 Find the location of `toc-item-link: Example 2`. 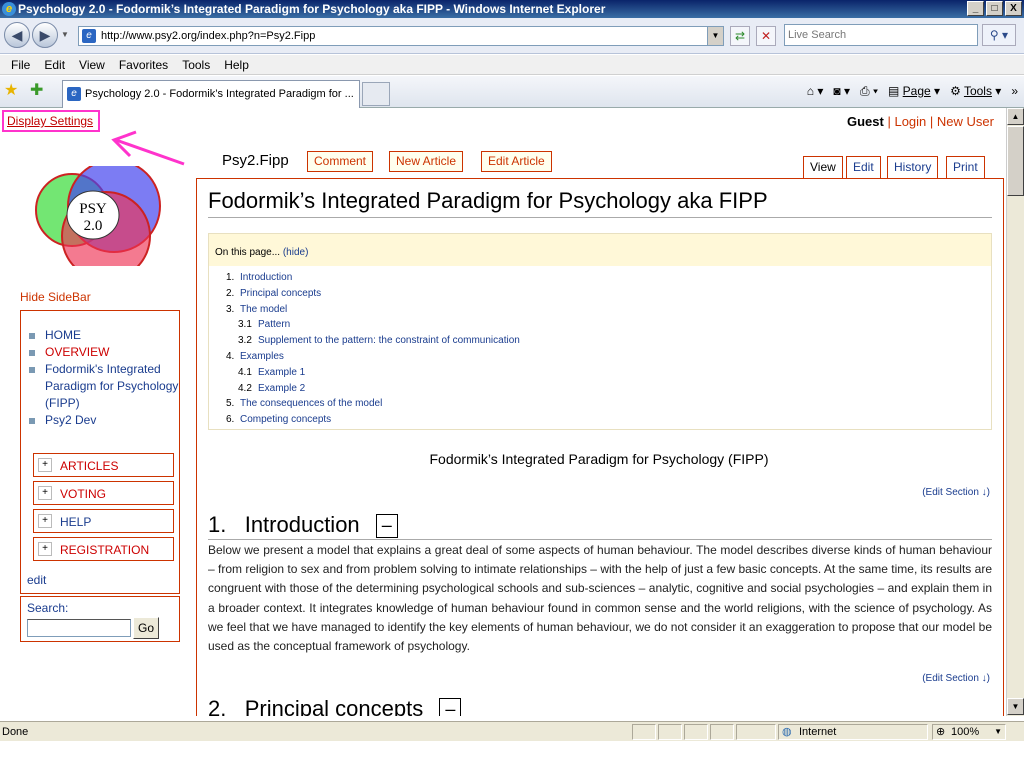

toc-item-link: Example 2 is located at coordinates (281, 388).